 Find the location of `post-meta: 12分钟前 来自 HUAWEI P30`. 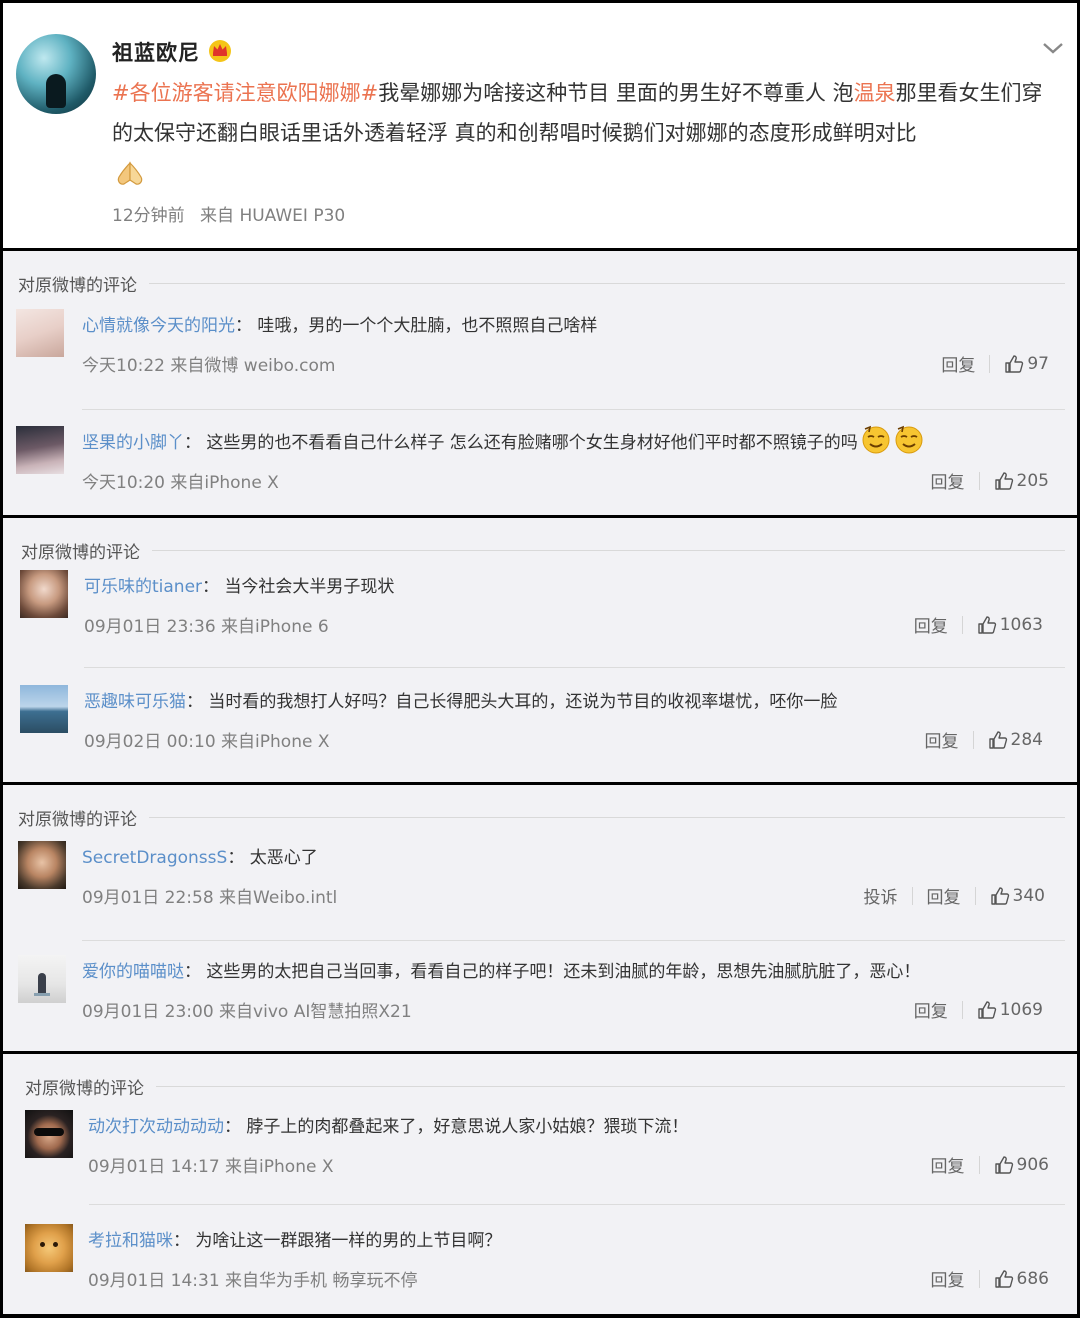

post-meta: 12分钟前 来自 HUAWEI P30 is located at coordinates (233, 213).